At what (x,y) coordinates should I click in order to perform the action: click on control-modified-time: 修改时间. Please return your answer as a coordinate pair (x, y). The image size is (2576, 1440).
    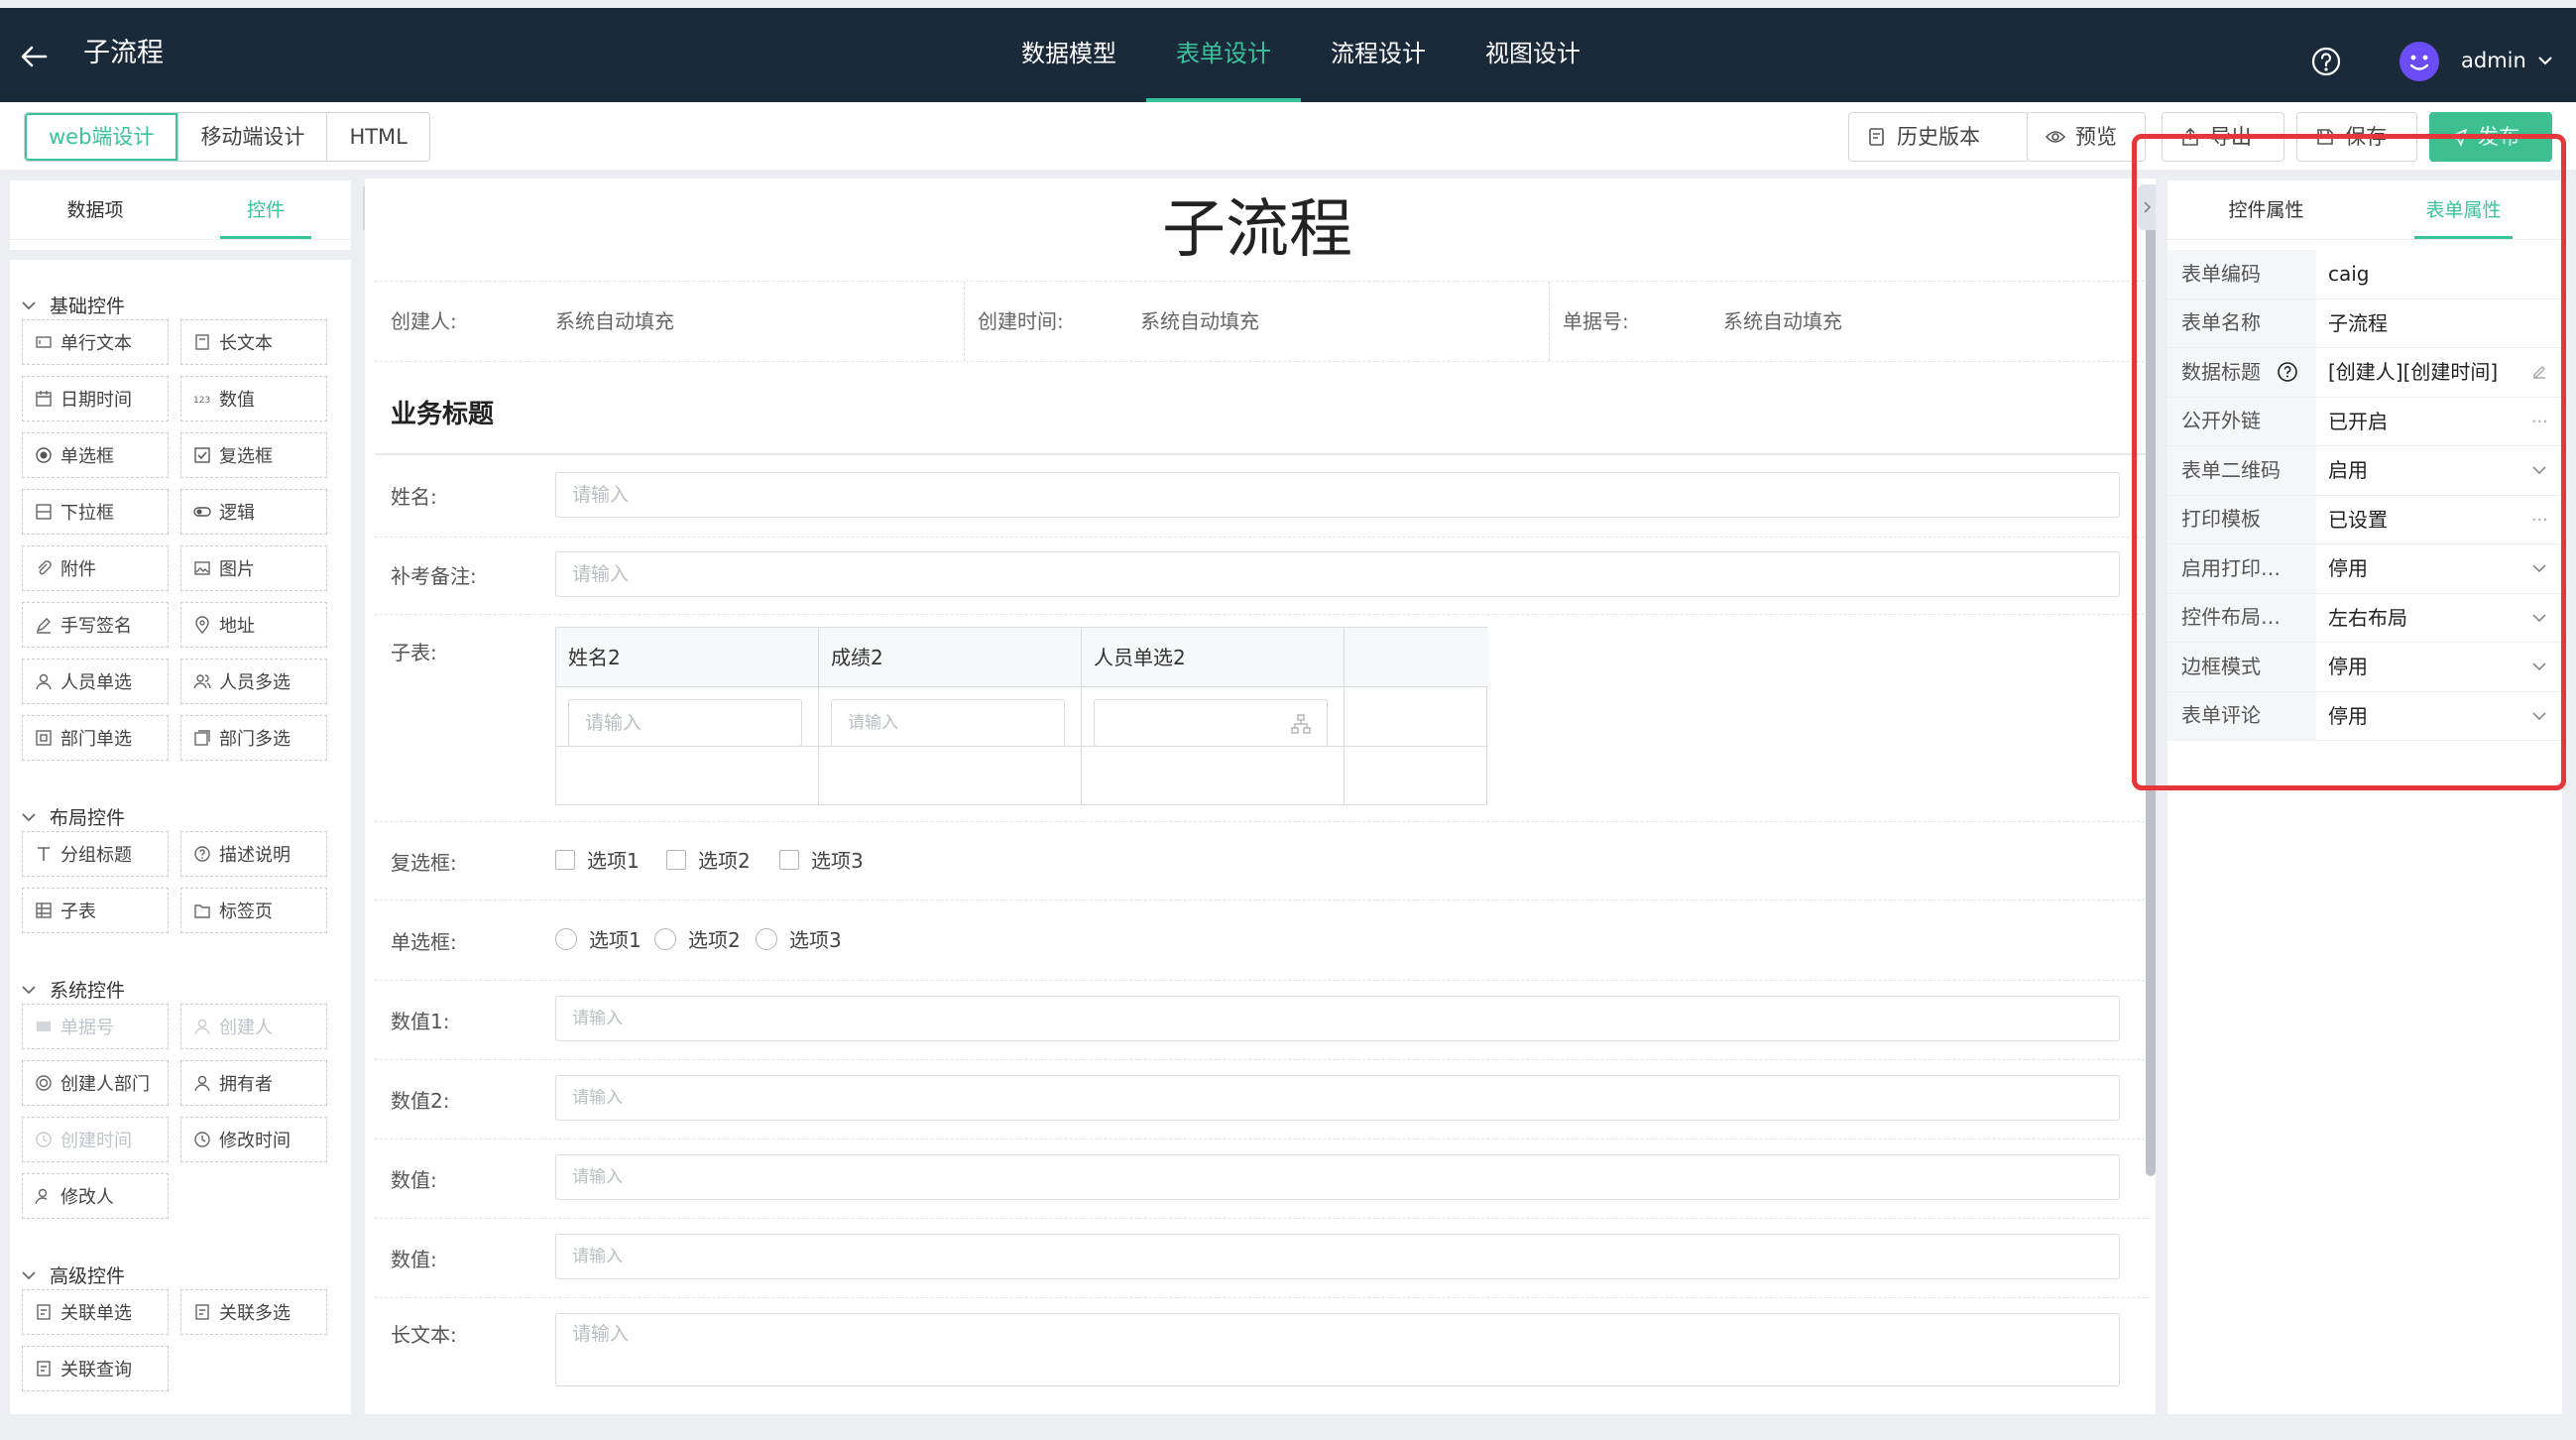
    Looking at the image, I should click on (254, 1139).